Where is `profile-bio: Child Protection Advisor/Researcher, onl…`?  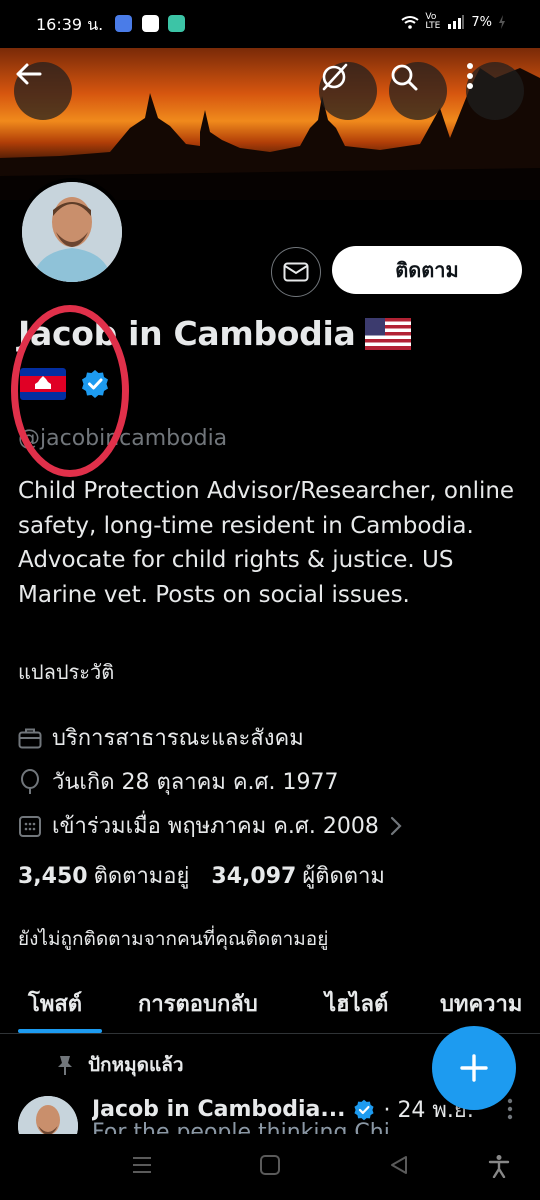
profile-bio: Child Protection Advisor/Researcher, onl… is located at coordinates (266, 543).